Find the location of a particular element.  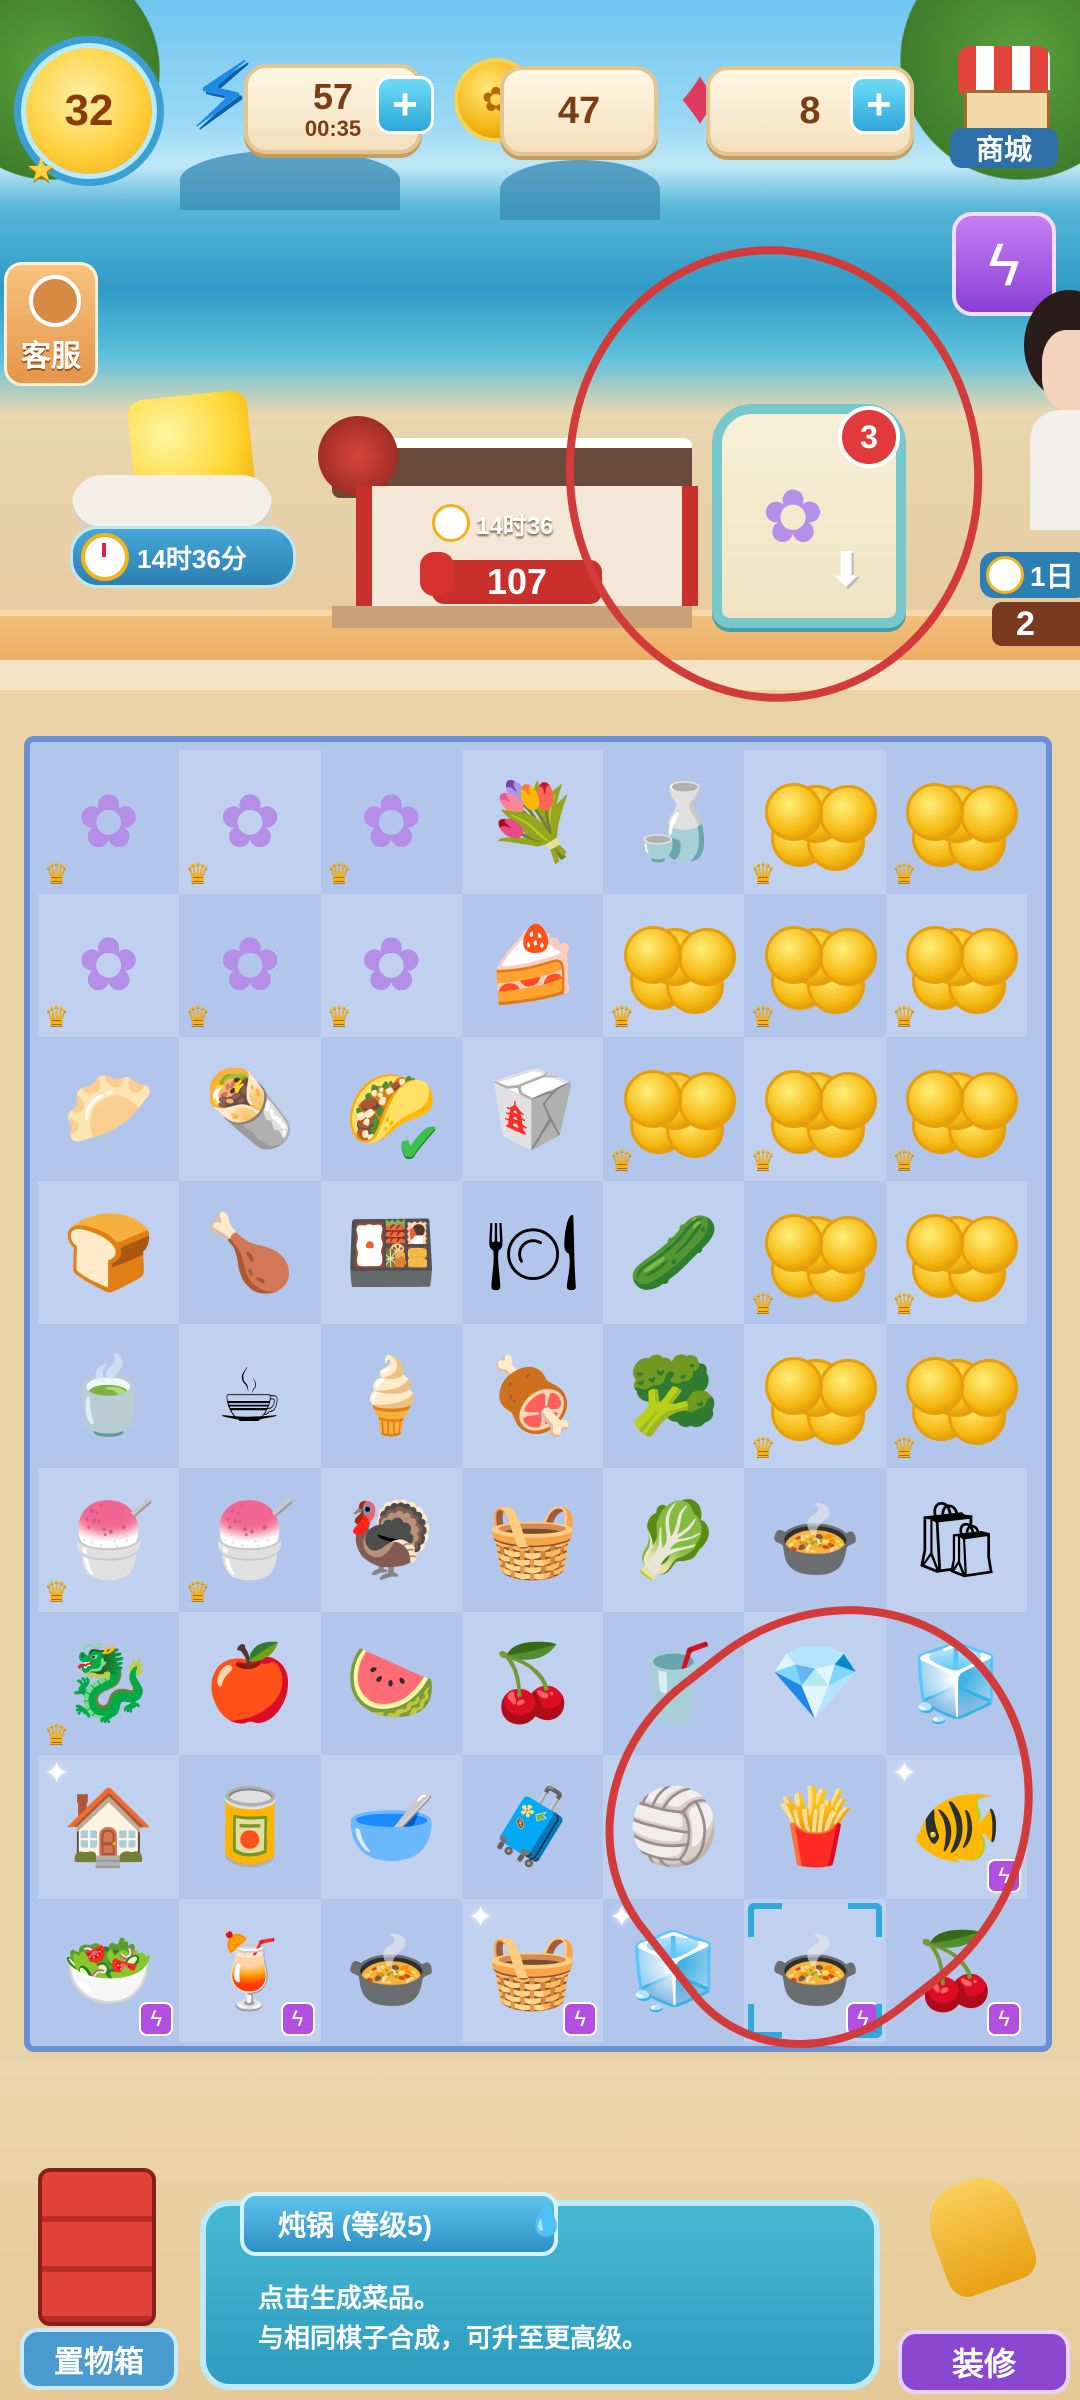

pet-carrier-icon: 🧳 is located at coordinates (532, 1826).